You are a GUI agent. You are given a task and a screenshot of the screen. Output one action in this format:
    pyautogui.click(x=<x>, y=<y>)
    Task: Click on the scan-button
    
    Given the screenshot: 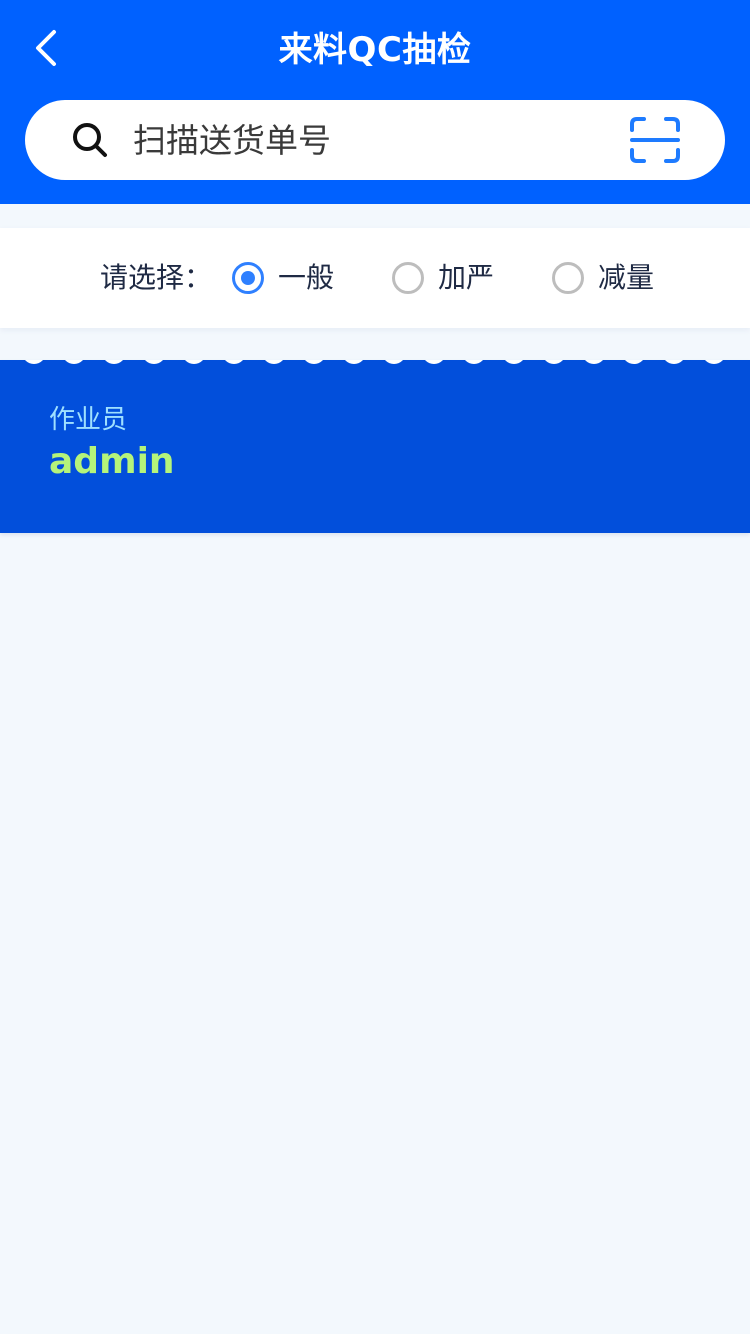 What is the action you would take?
    pyautogui.click(x=655, y=140)
    